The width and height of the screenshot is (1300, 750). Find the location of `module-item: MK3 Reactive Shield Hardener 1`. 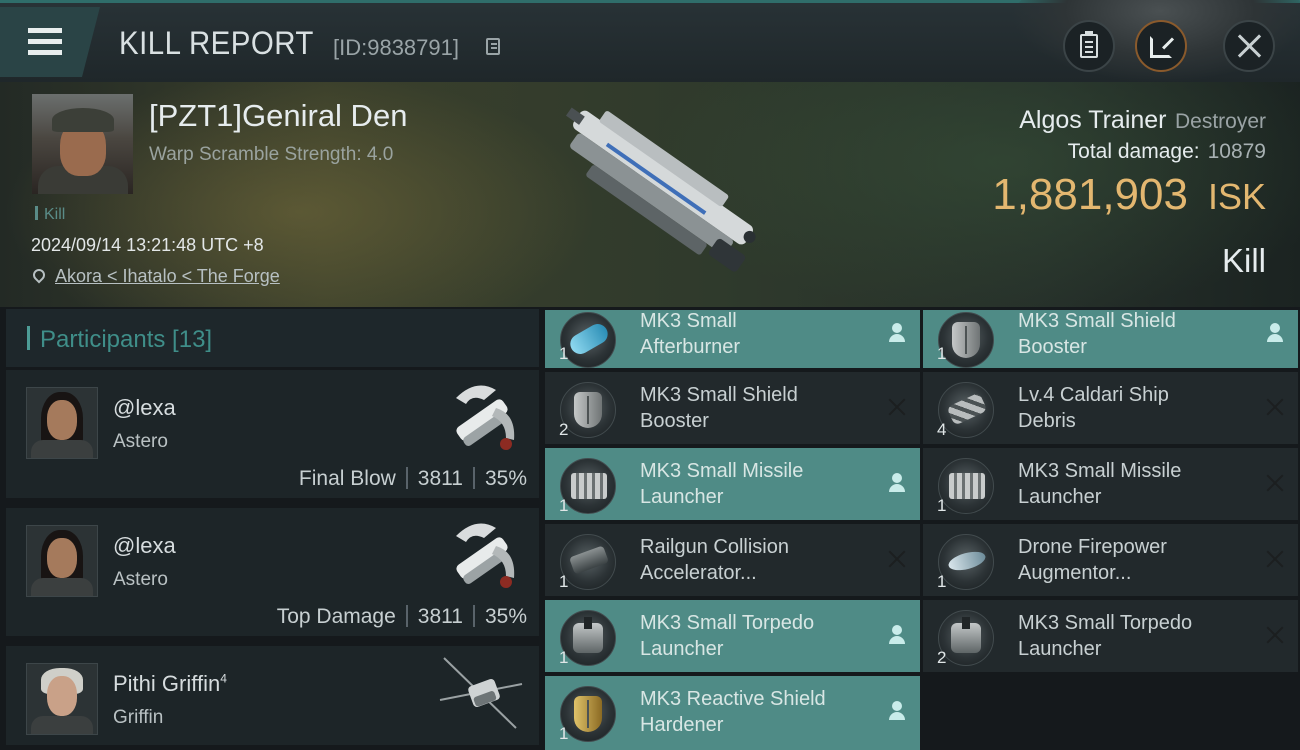

module-item: MK3 Reactive Shield Hardener 1 is located at coordinates (732, 713).